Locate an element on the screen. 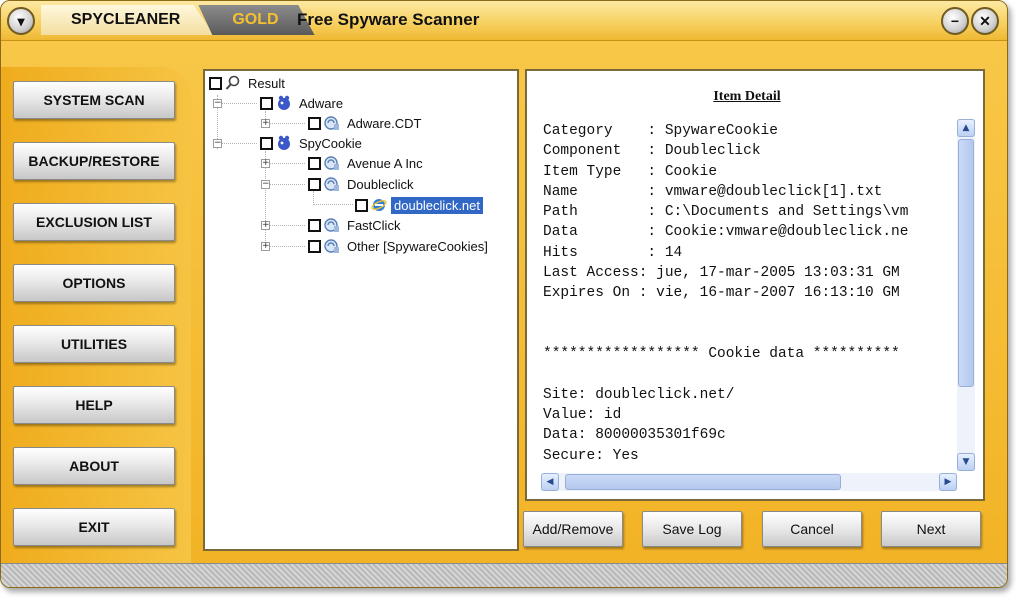  tree-label: FastClick is located at coordinates (374, 225).